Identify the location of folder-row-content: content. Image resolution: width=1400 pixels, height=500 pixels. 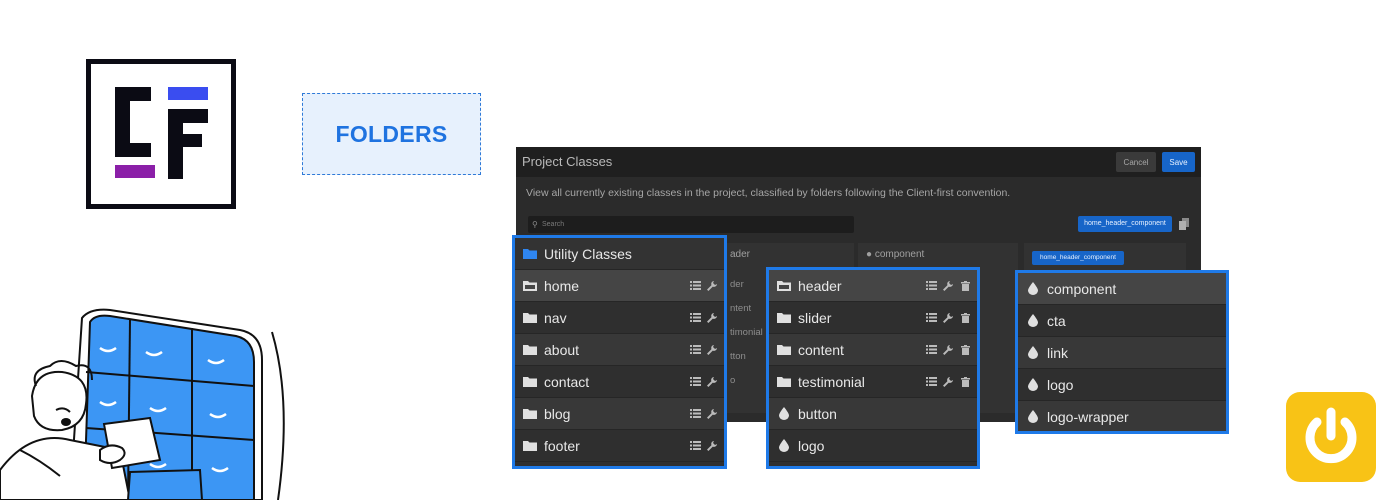
(873, 350).